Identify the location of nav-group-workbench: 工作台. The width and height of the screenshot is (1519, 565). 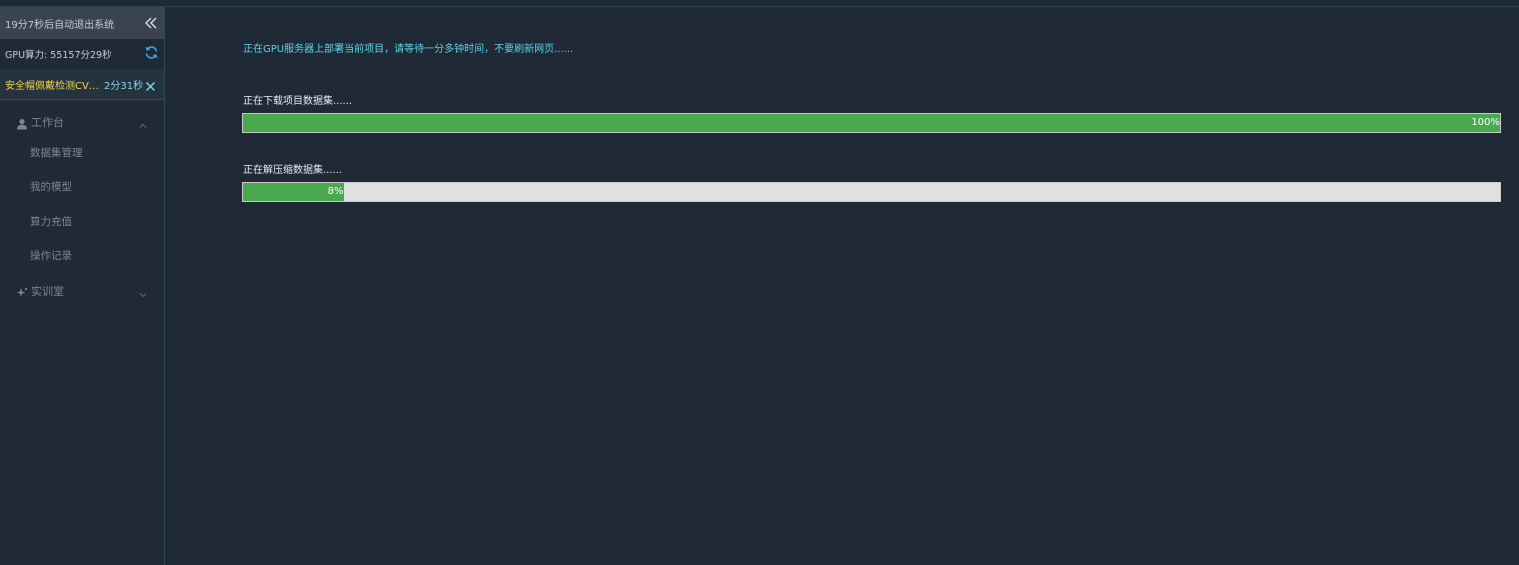
(82, 121).